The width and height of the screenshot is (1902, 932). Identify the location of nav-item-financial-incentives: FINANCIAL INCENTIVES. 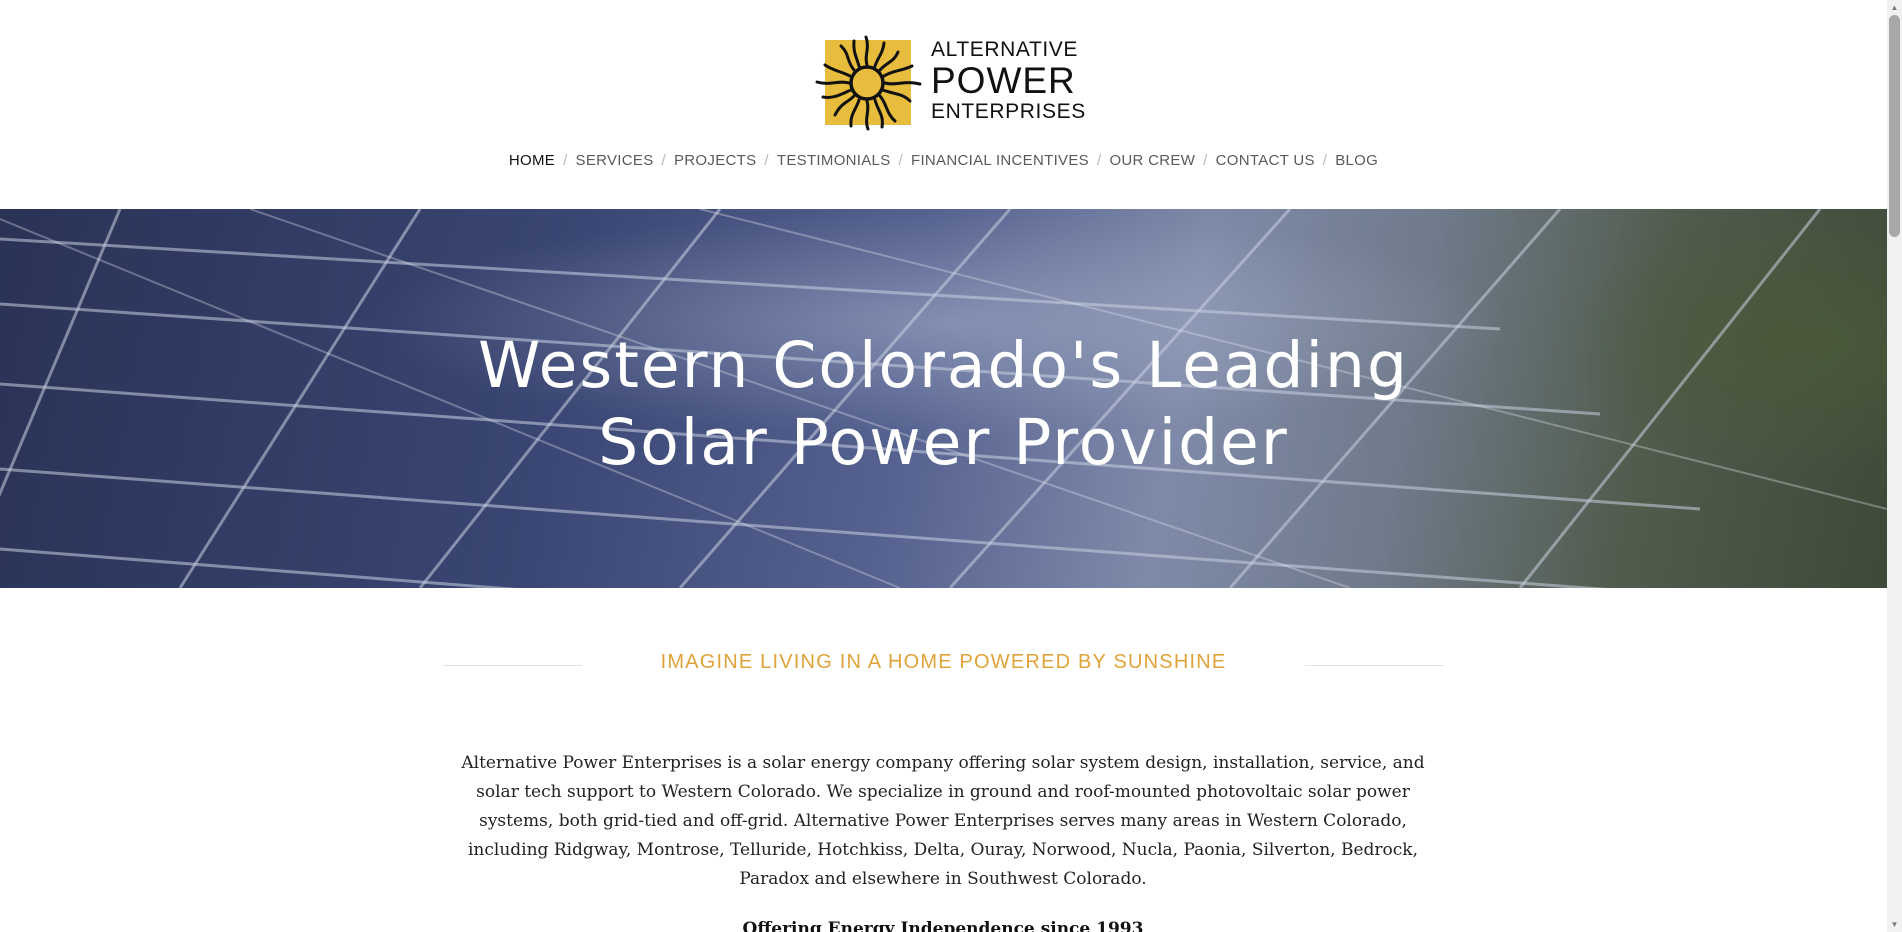
(1000, 160).